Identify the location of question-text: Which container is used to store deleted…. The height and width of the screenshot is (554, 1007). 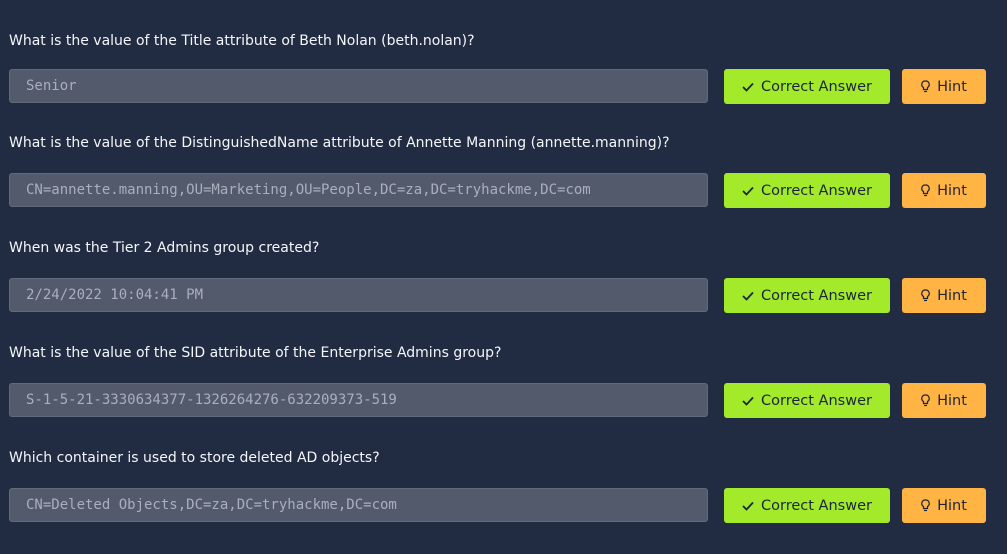
(194, 458).